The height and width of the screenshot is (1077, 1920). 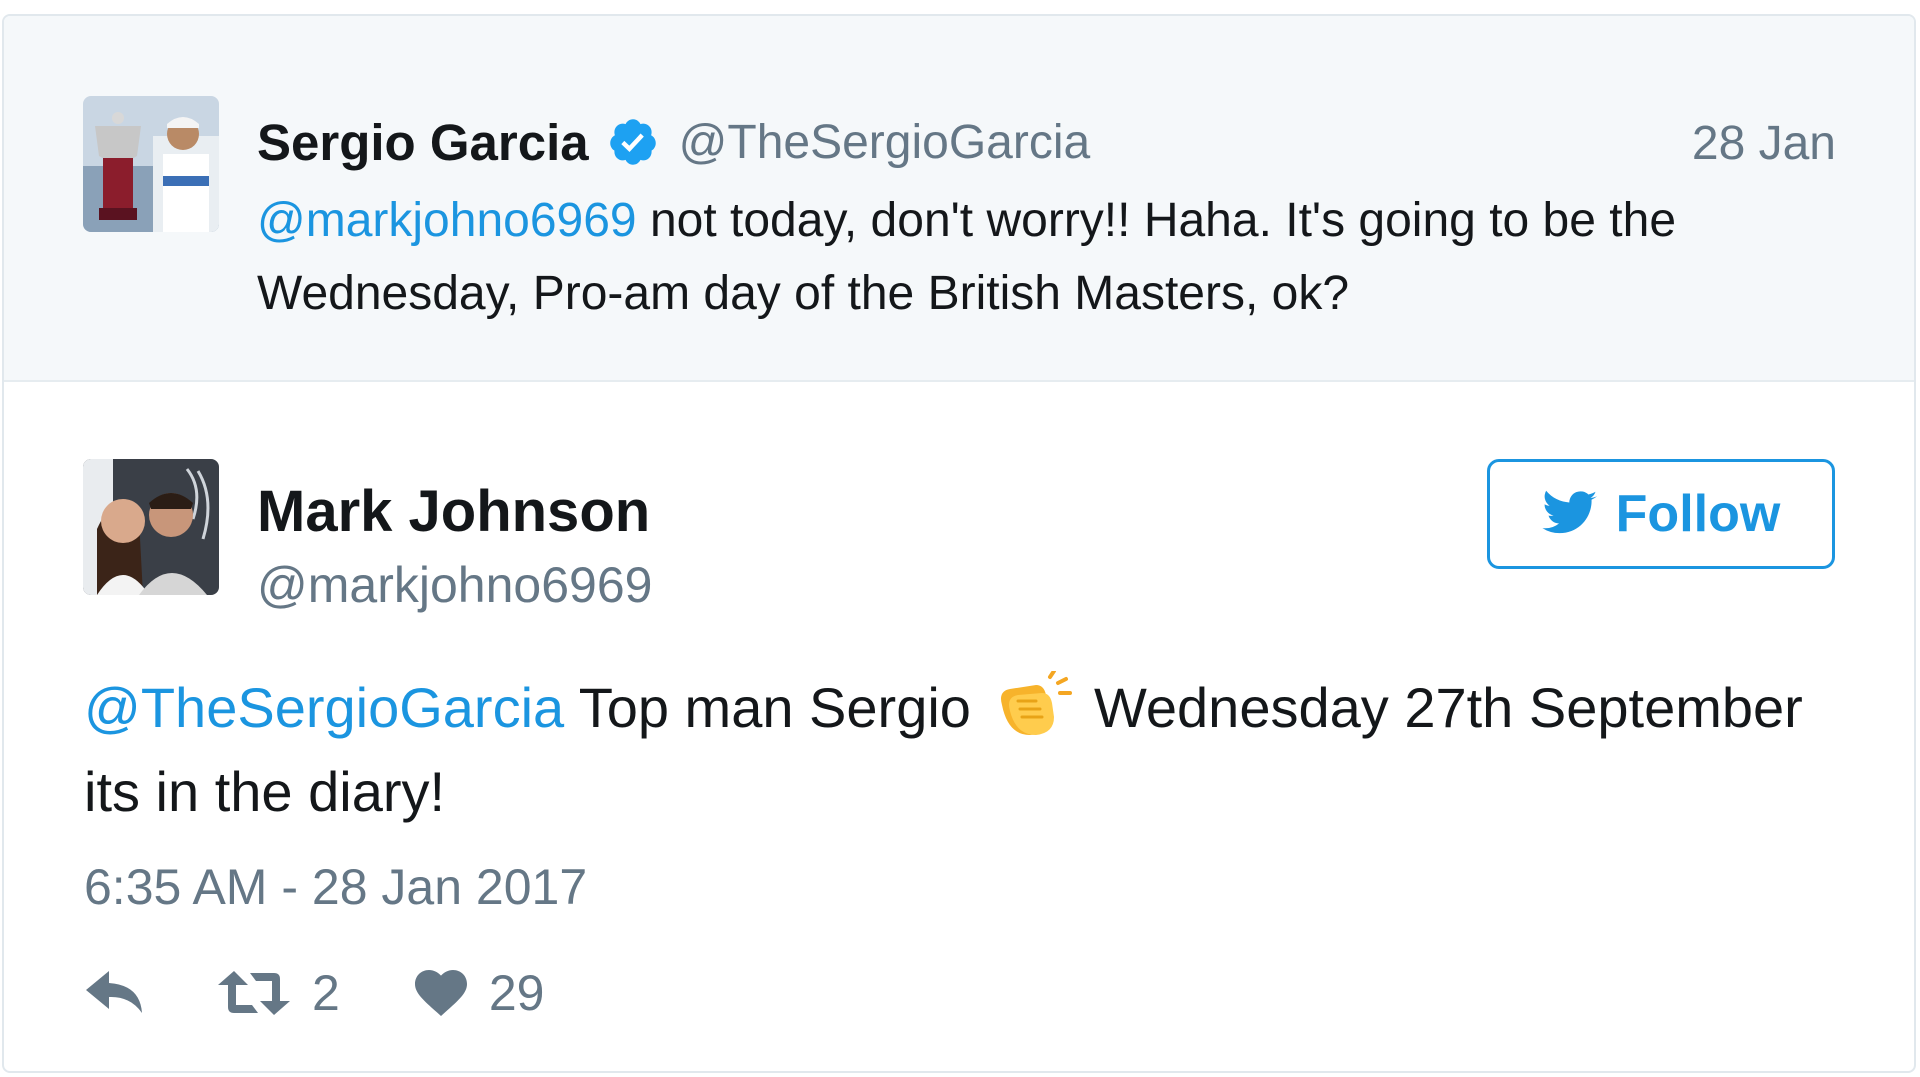 I want to click on retweet-count: 2, so click(x=326, y=993).